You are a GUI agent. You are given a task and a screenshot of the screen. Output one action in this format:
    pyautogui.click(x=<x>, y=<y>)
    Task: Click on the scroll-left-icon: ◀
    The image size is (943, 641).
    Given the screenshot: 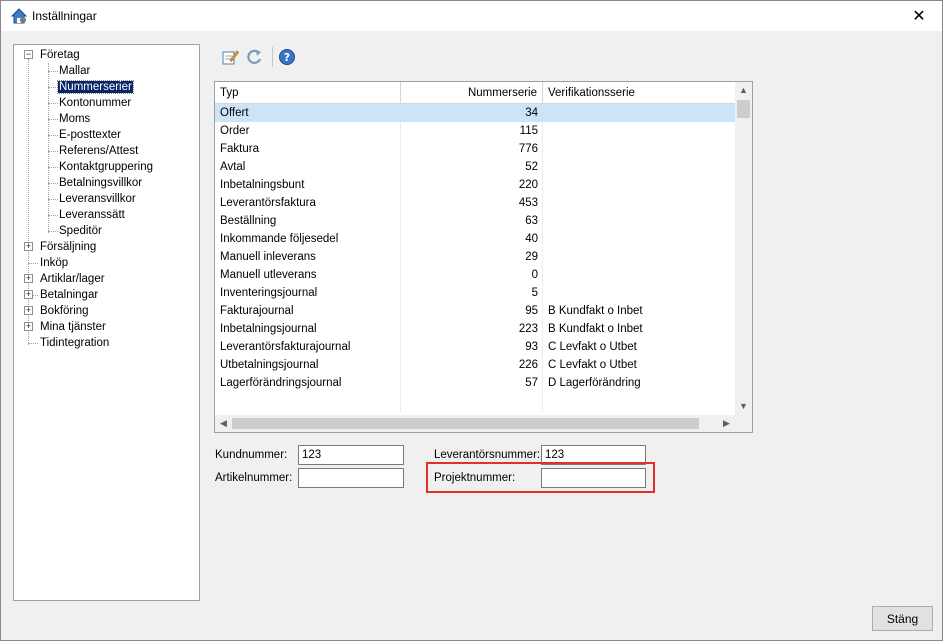 What is the action you would take?
    pyautogui.click(x=223, y=423)
    